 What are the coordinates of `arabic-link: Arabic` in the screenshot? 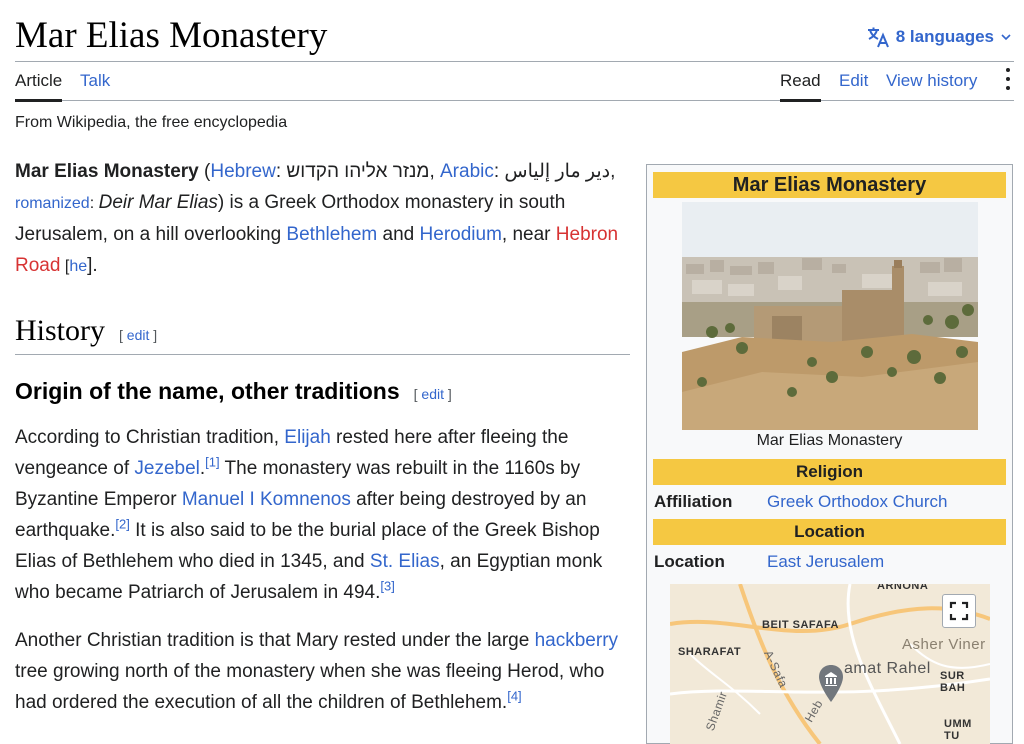 It's located at (467, 171).